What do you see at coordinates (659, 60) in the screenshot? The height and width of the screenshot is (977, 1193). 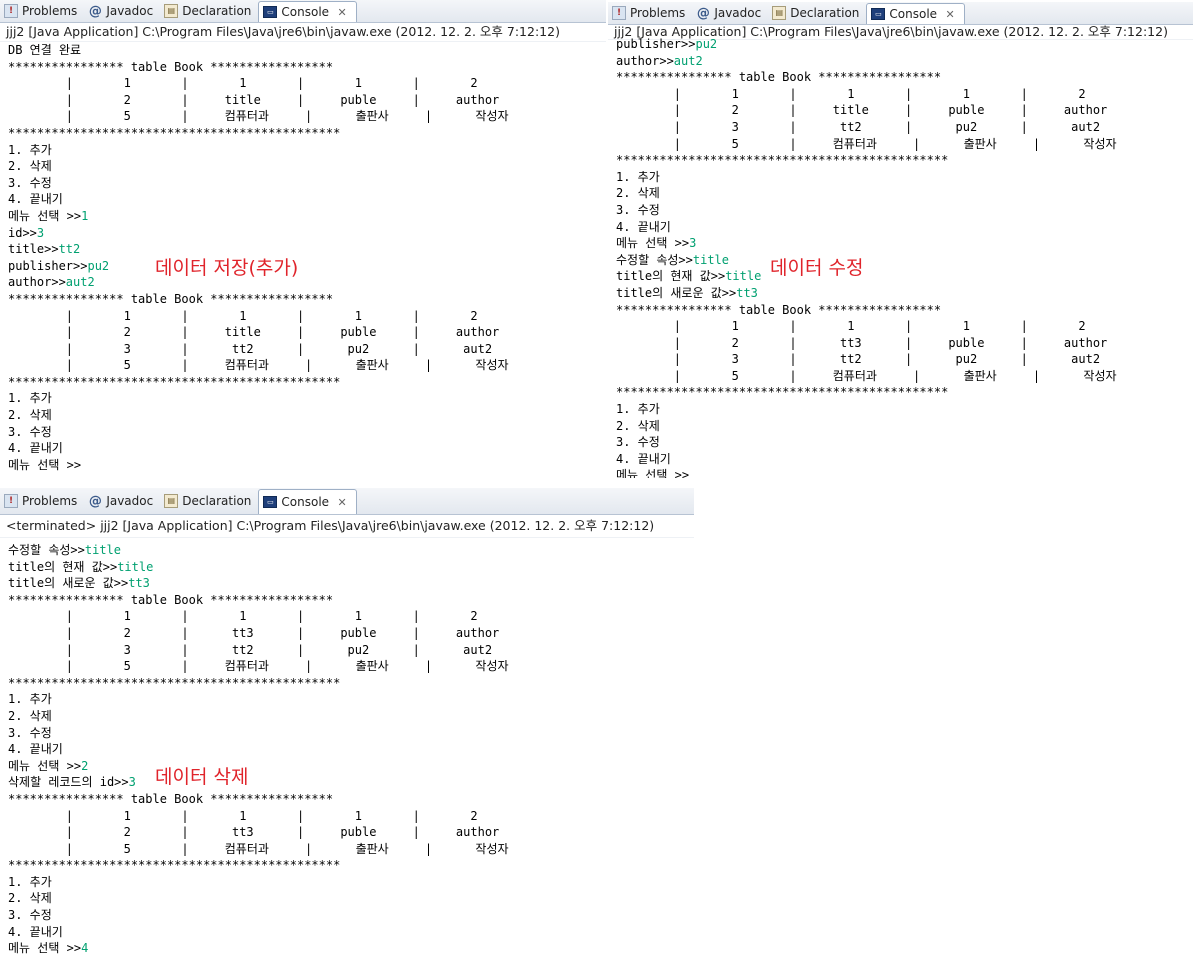 I see `console-line: author>>aut2` at bounding box center [659, 60].